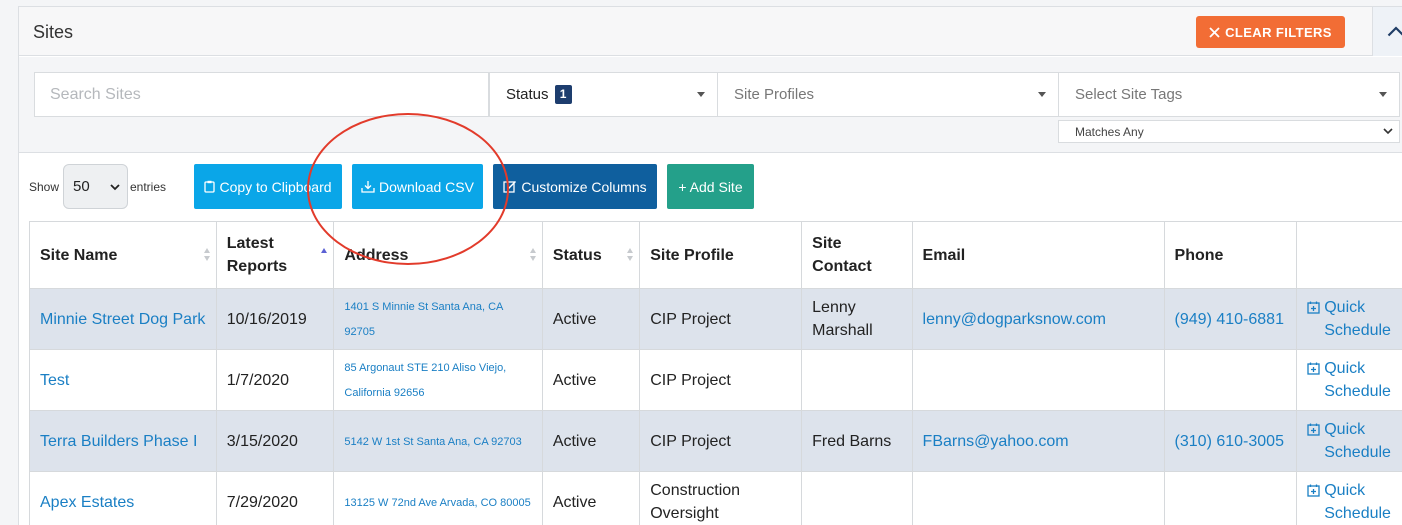  What do you see at coordinates (87, 502) in the screenshot?
I see `site-name-link: Apex Estates` at bounding box center [87, 502].